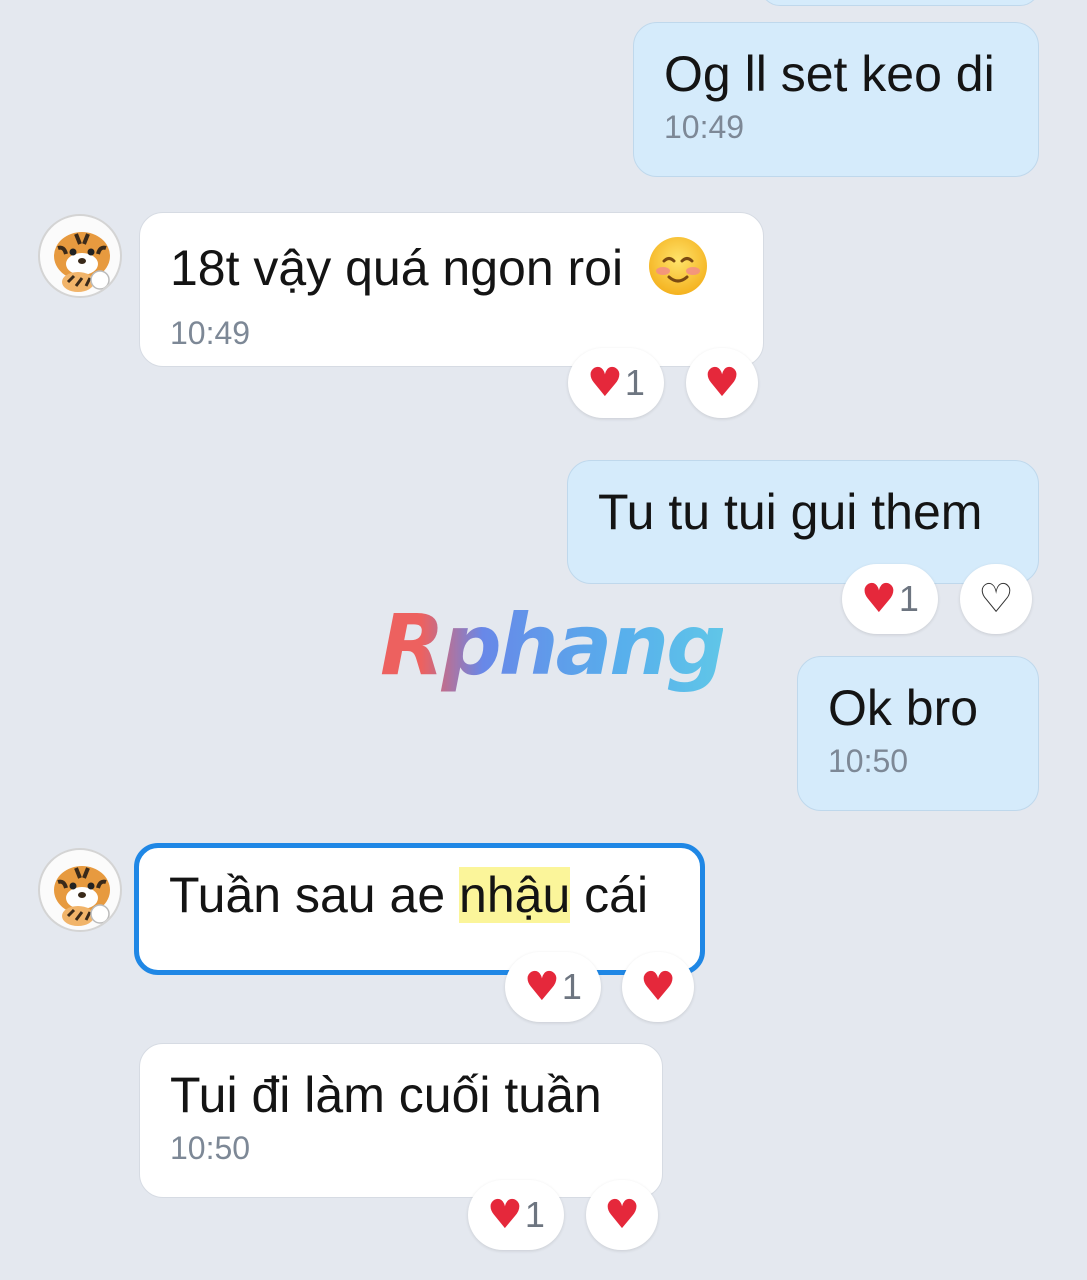 The width and height of the screenshot is (1087, 1280). I want to click on message-text: Og ll set keo di, so click(829, 74).